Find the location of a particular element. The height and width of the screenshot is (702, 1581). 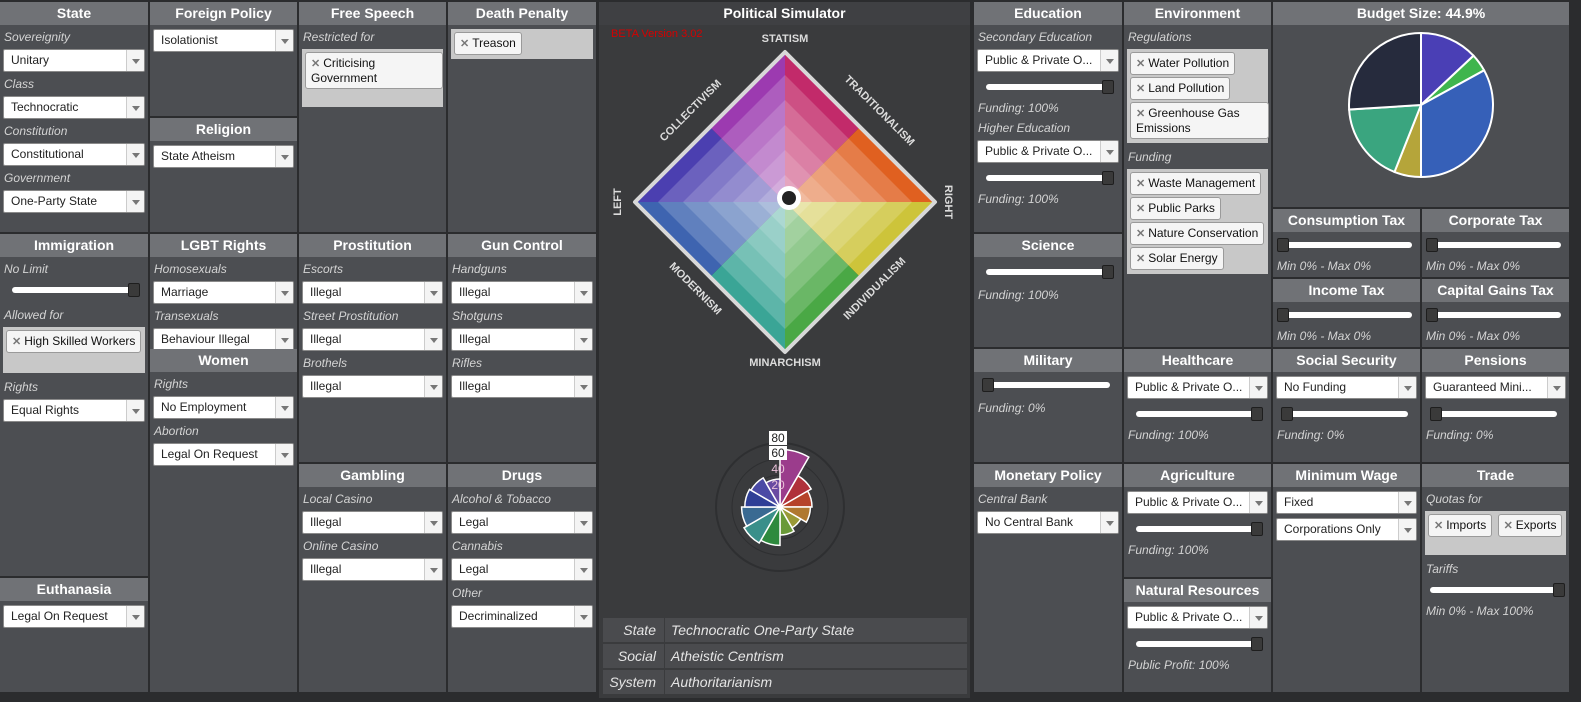

constitution-select: Constitutional is located at coordinates (74, 154).